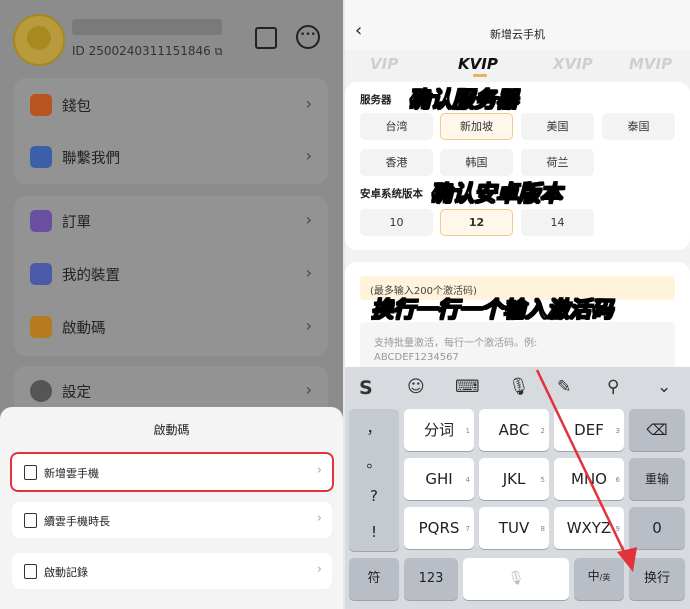 The width and height of the screenshot is (690, 609). I want to click on menu-activation-code: 啟動碼 ›, so click(171, 328).